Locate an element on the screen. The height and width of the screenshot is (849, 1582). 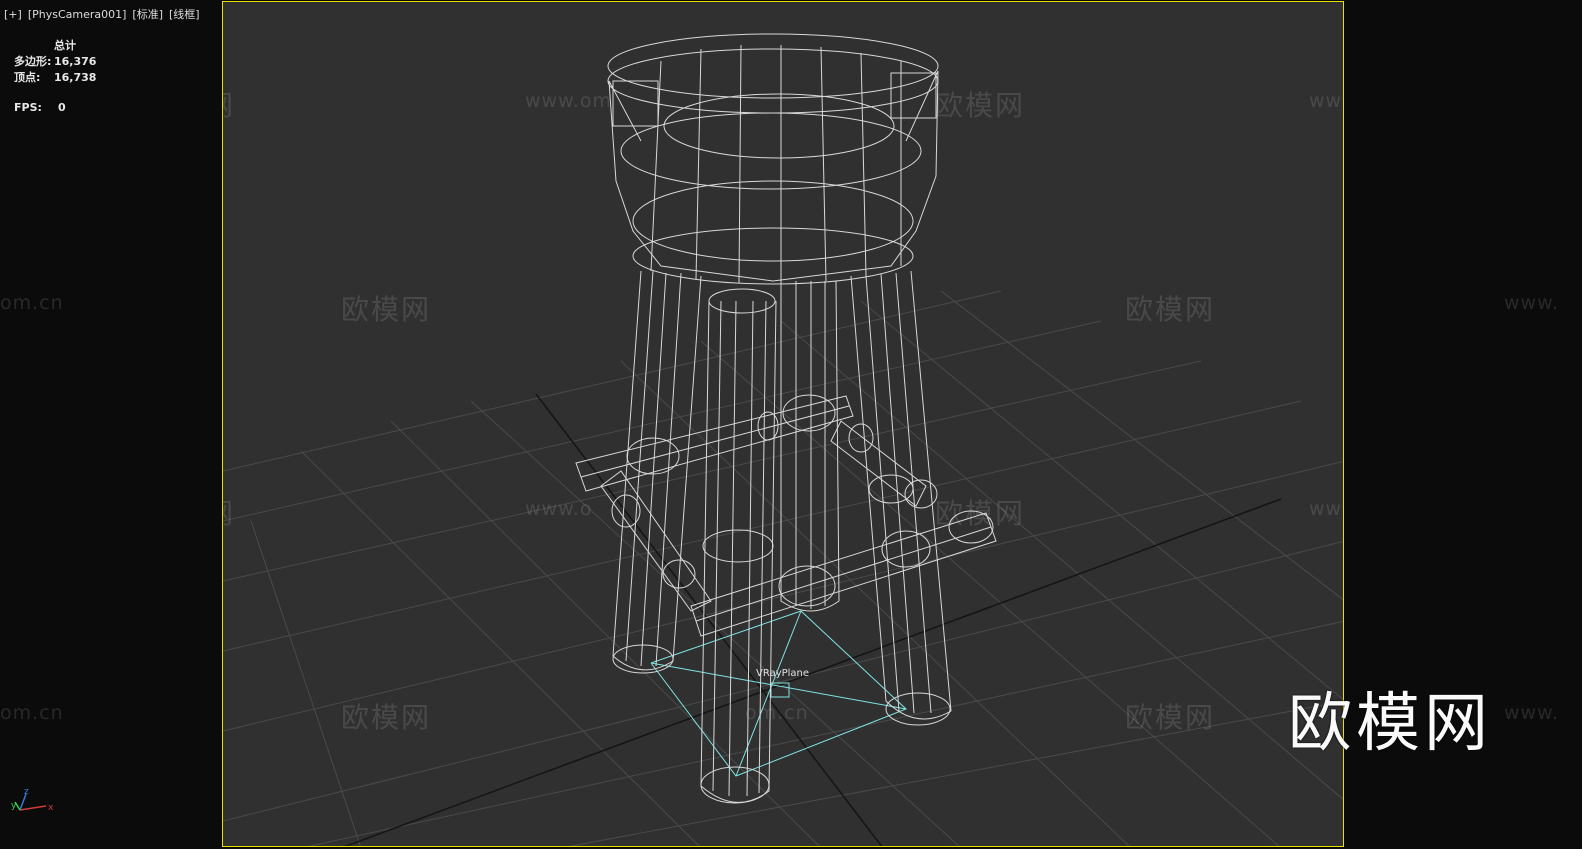
stool-rung is located at coordinates (884, 464).